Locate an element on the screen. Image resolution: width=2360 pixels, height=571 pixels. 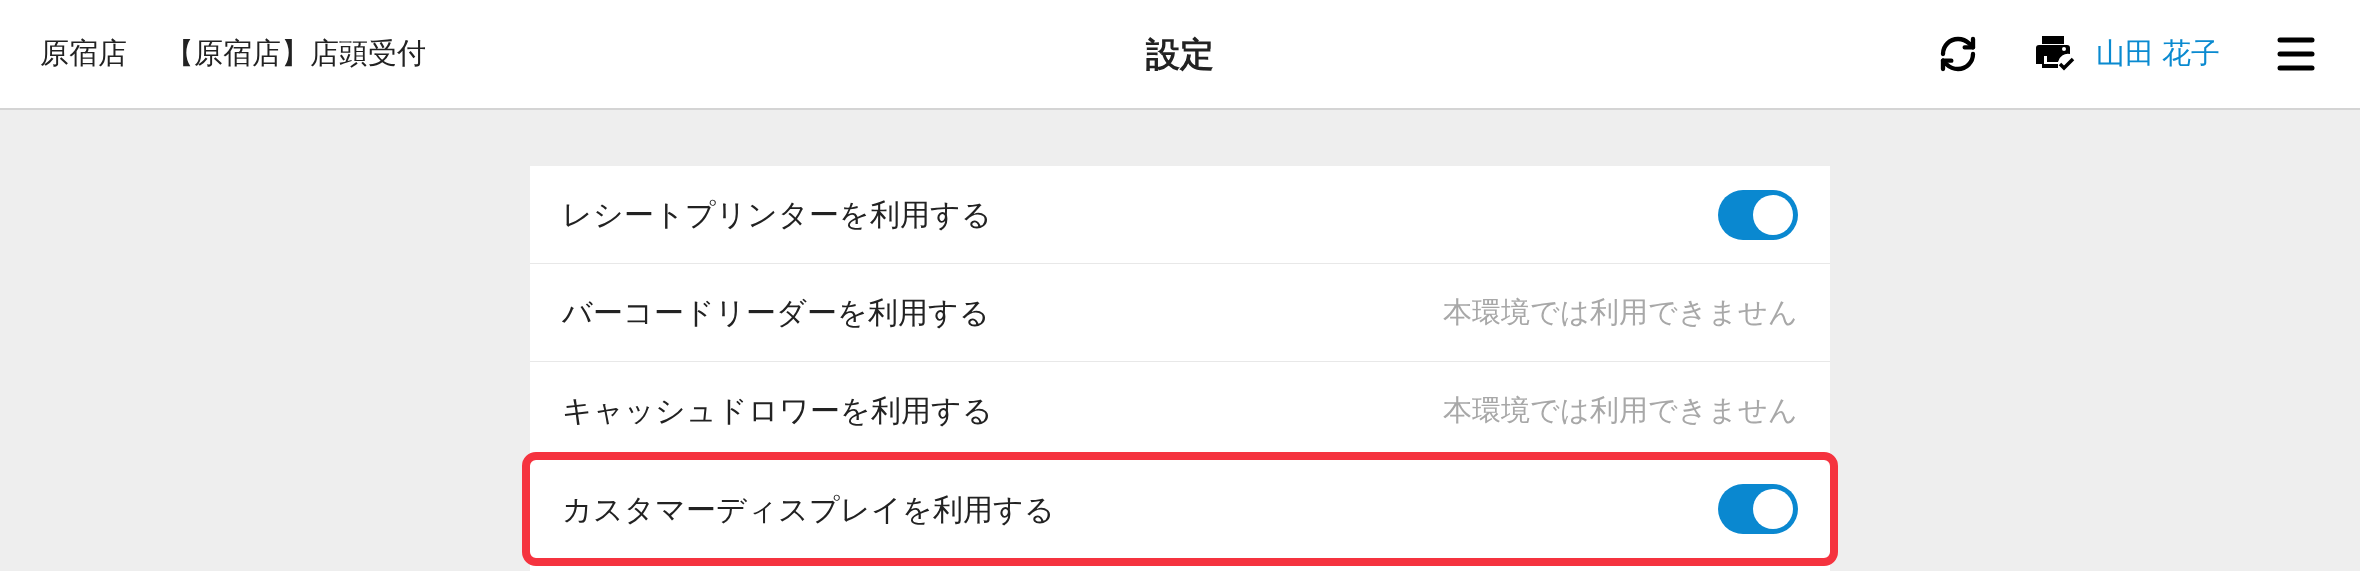
setting-label: キャッシュドロワーを利用する is located at coordinates (777, 411).